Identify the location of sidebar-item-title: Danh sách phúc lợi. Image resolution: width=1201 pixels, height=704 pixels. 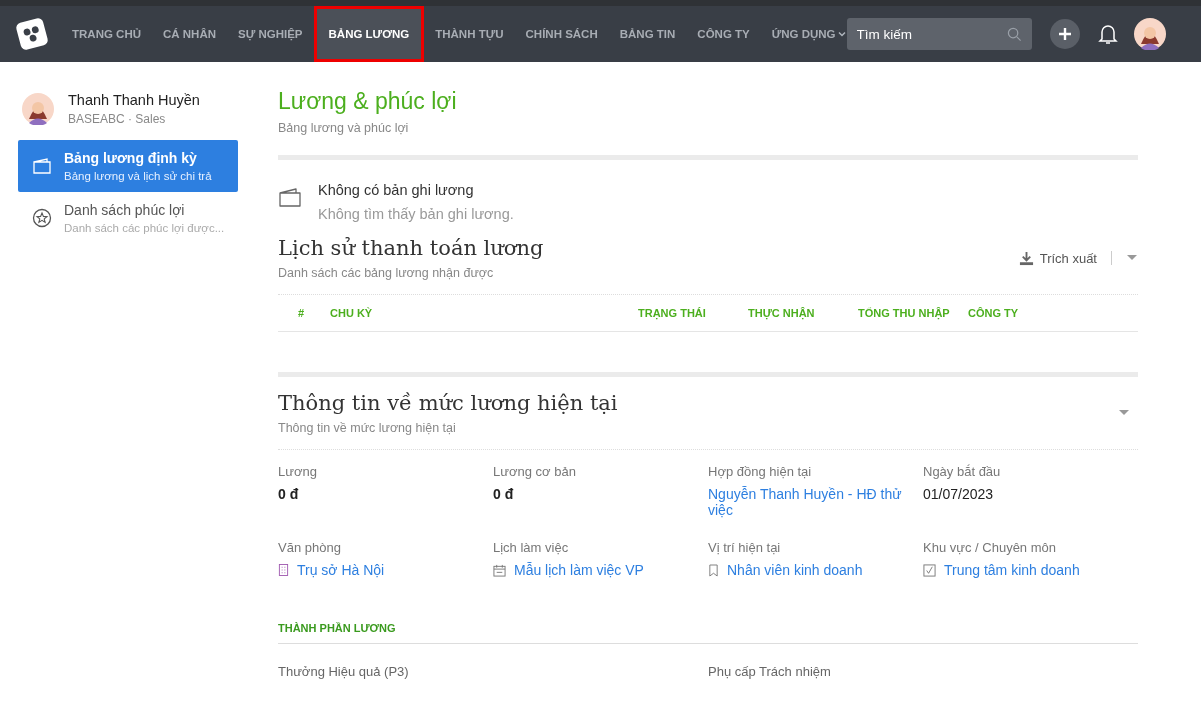
(125, 210).